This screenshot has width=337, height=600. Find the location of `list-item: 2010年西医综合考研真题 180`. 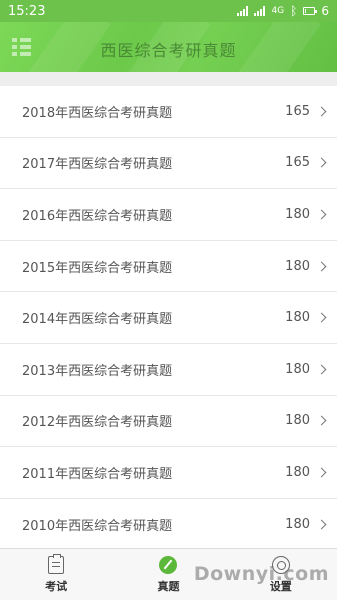

list-item: 2010年西医综合考研真题 180 is located at coordinates (168, 524).